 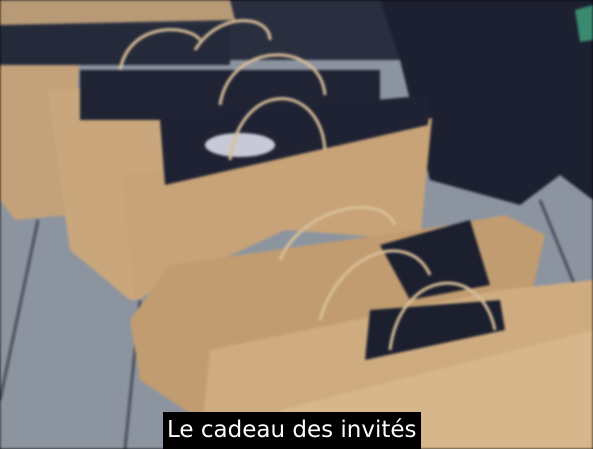 What do you see at coordinates (240, 145) in the screenshot?
I see `box-print` at bounding box center [240, 145].